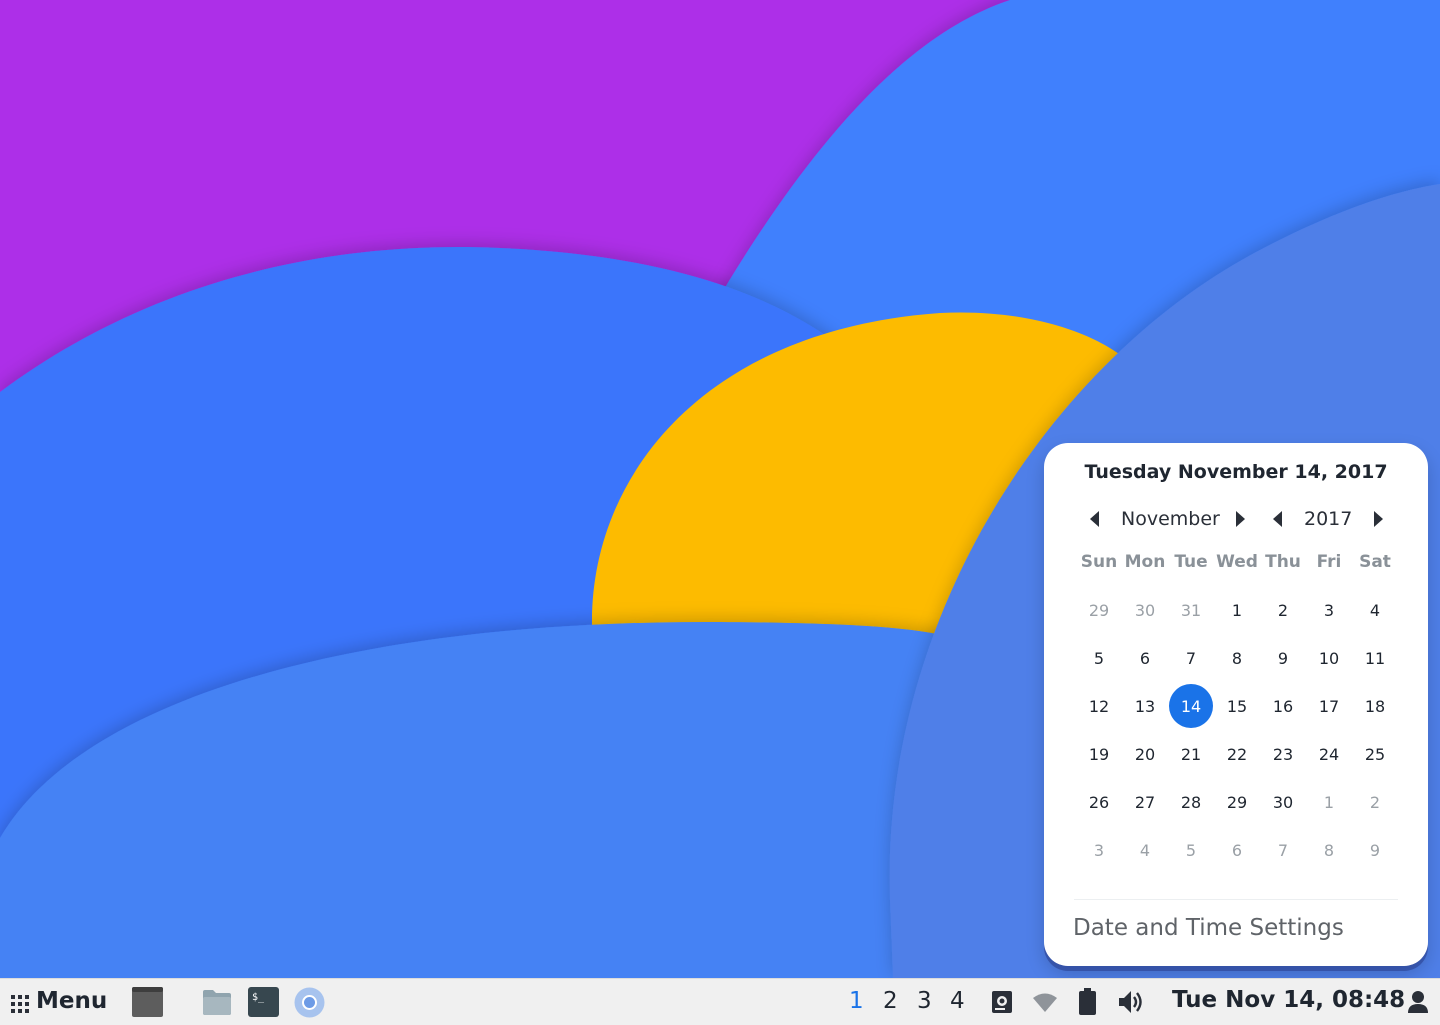  I want to click on app-grid-icon, so click(20, 1004).